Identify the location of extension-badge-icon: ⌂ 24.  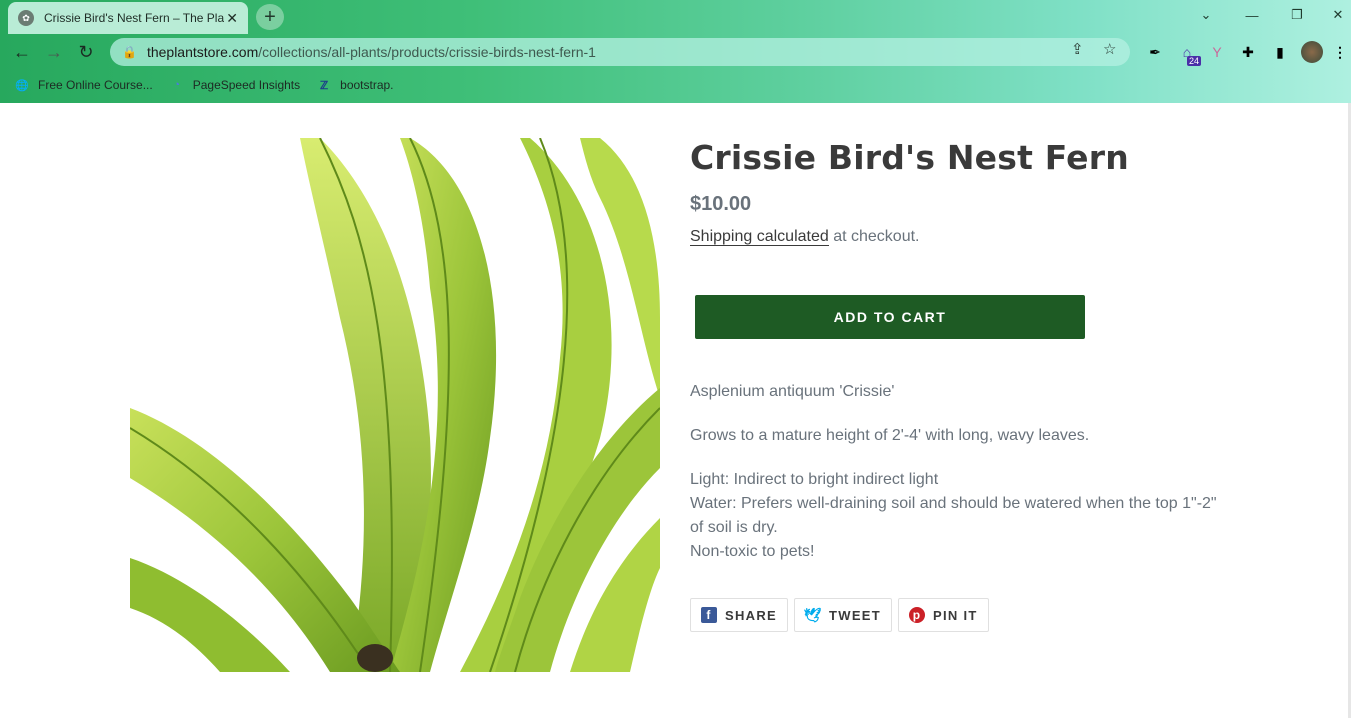
(1188, 53).